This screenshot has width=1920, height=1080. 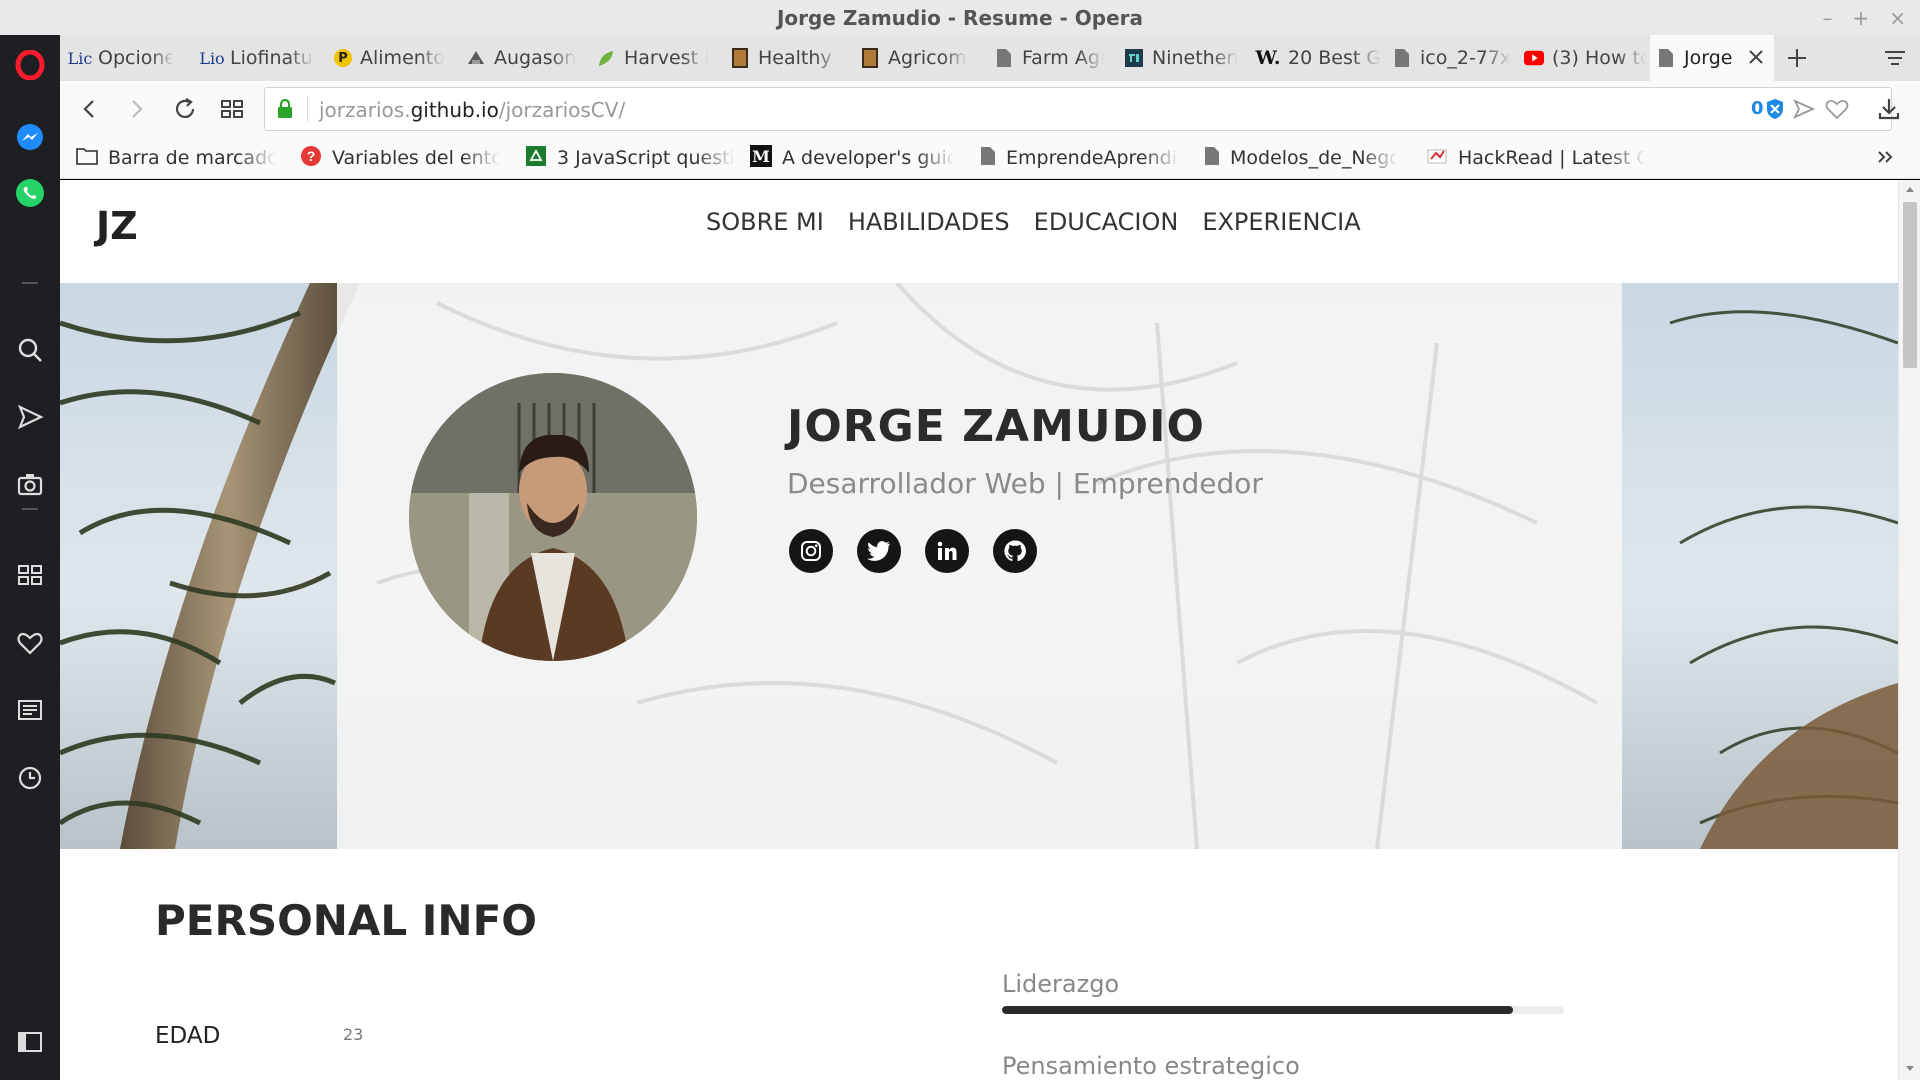 What do you see at coordinates (30, 575) in the screenshot?
I see `speed-dial-button` at bounding box center [30, 575].